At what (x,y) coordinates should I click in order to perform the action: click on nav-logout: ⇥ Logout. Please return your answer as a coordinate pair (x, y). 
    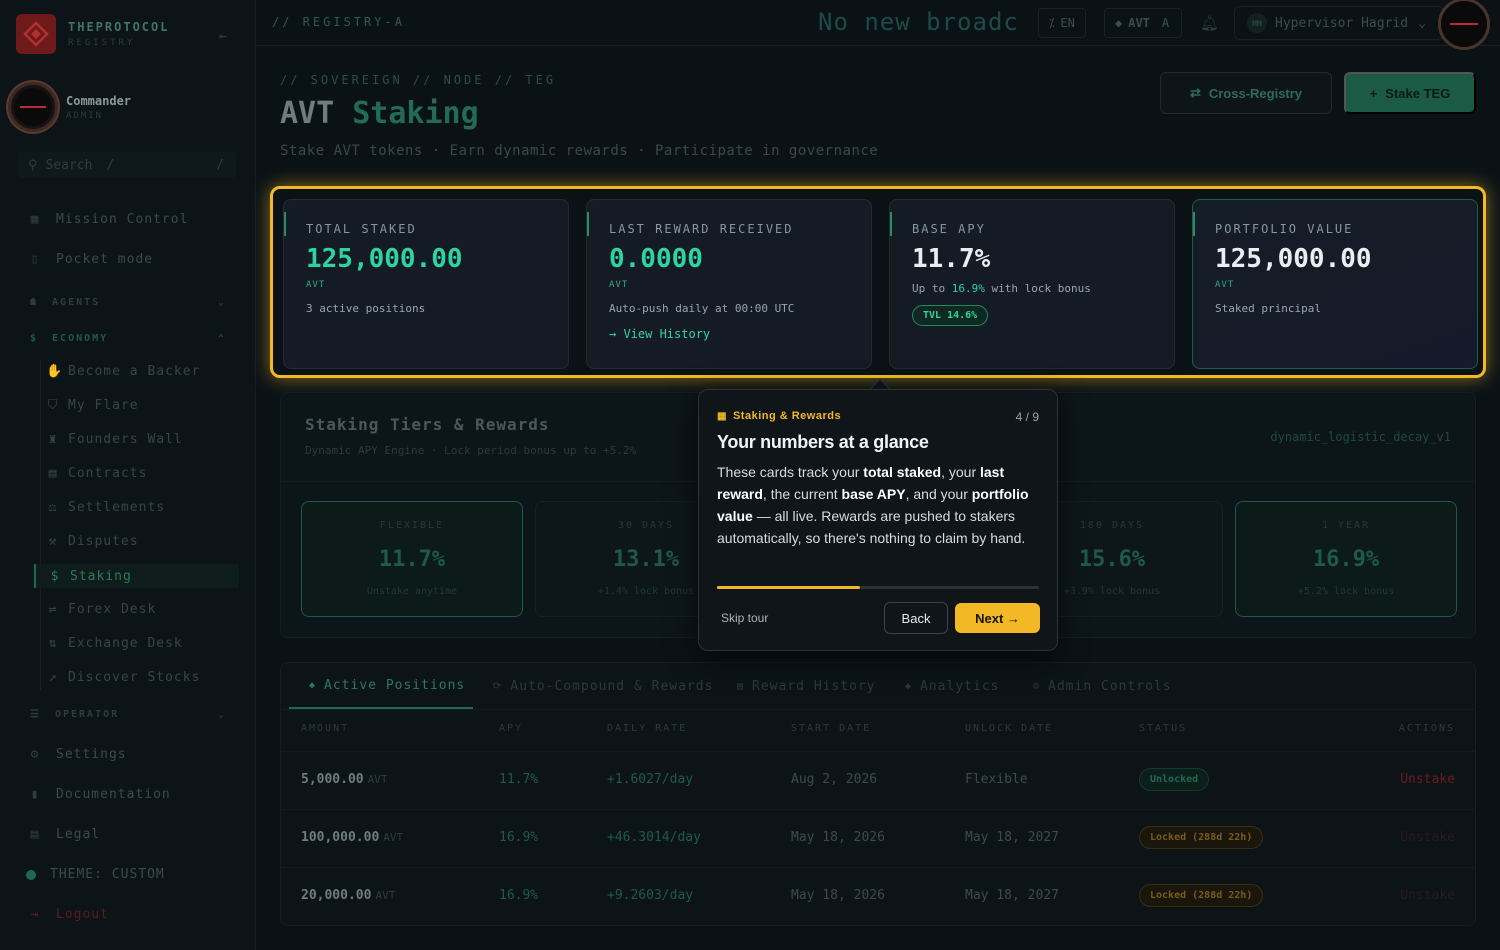
    Looking at the image, I should click on (68, 914).